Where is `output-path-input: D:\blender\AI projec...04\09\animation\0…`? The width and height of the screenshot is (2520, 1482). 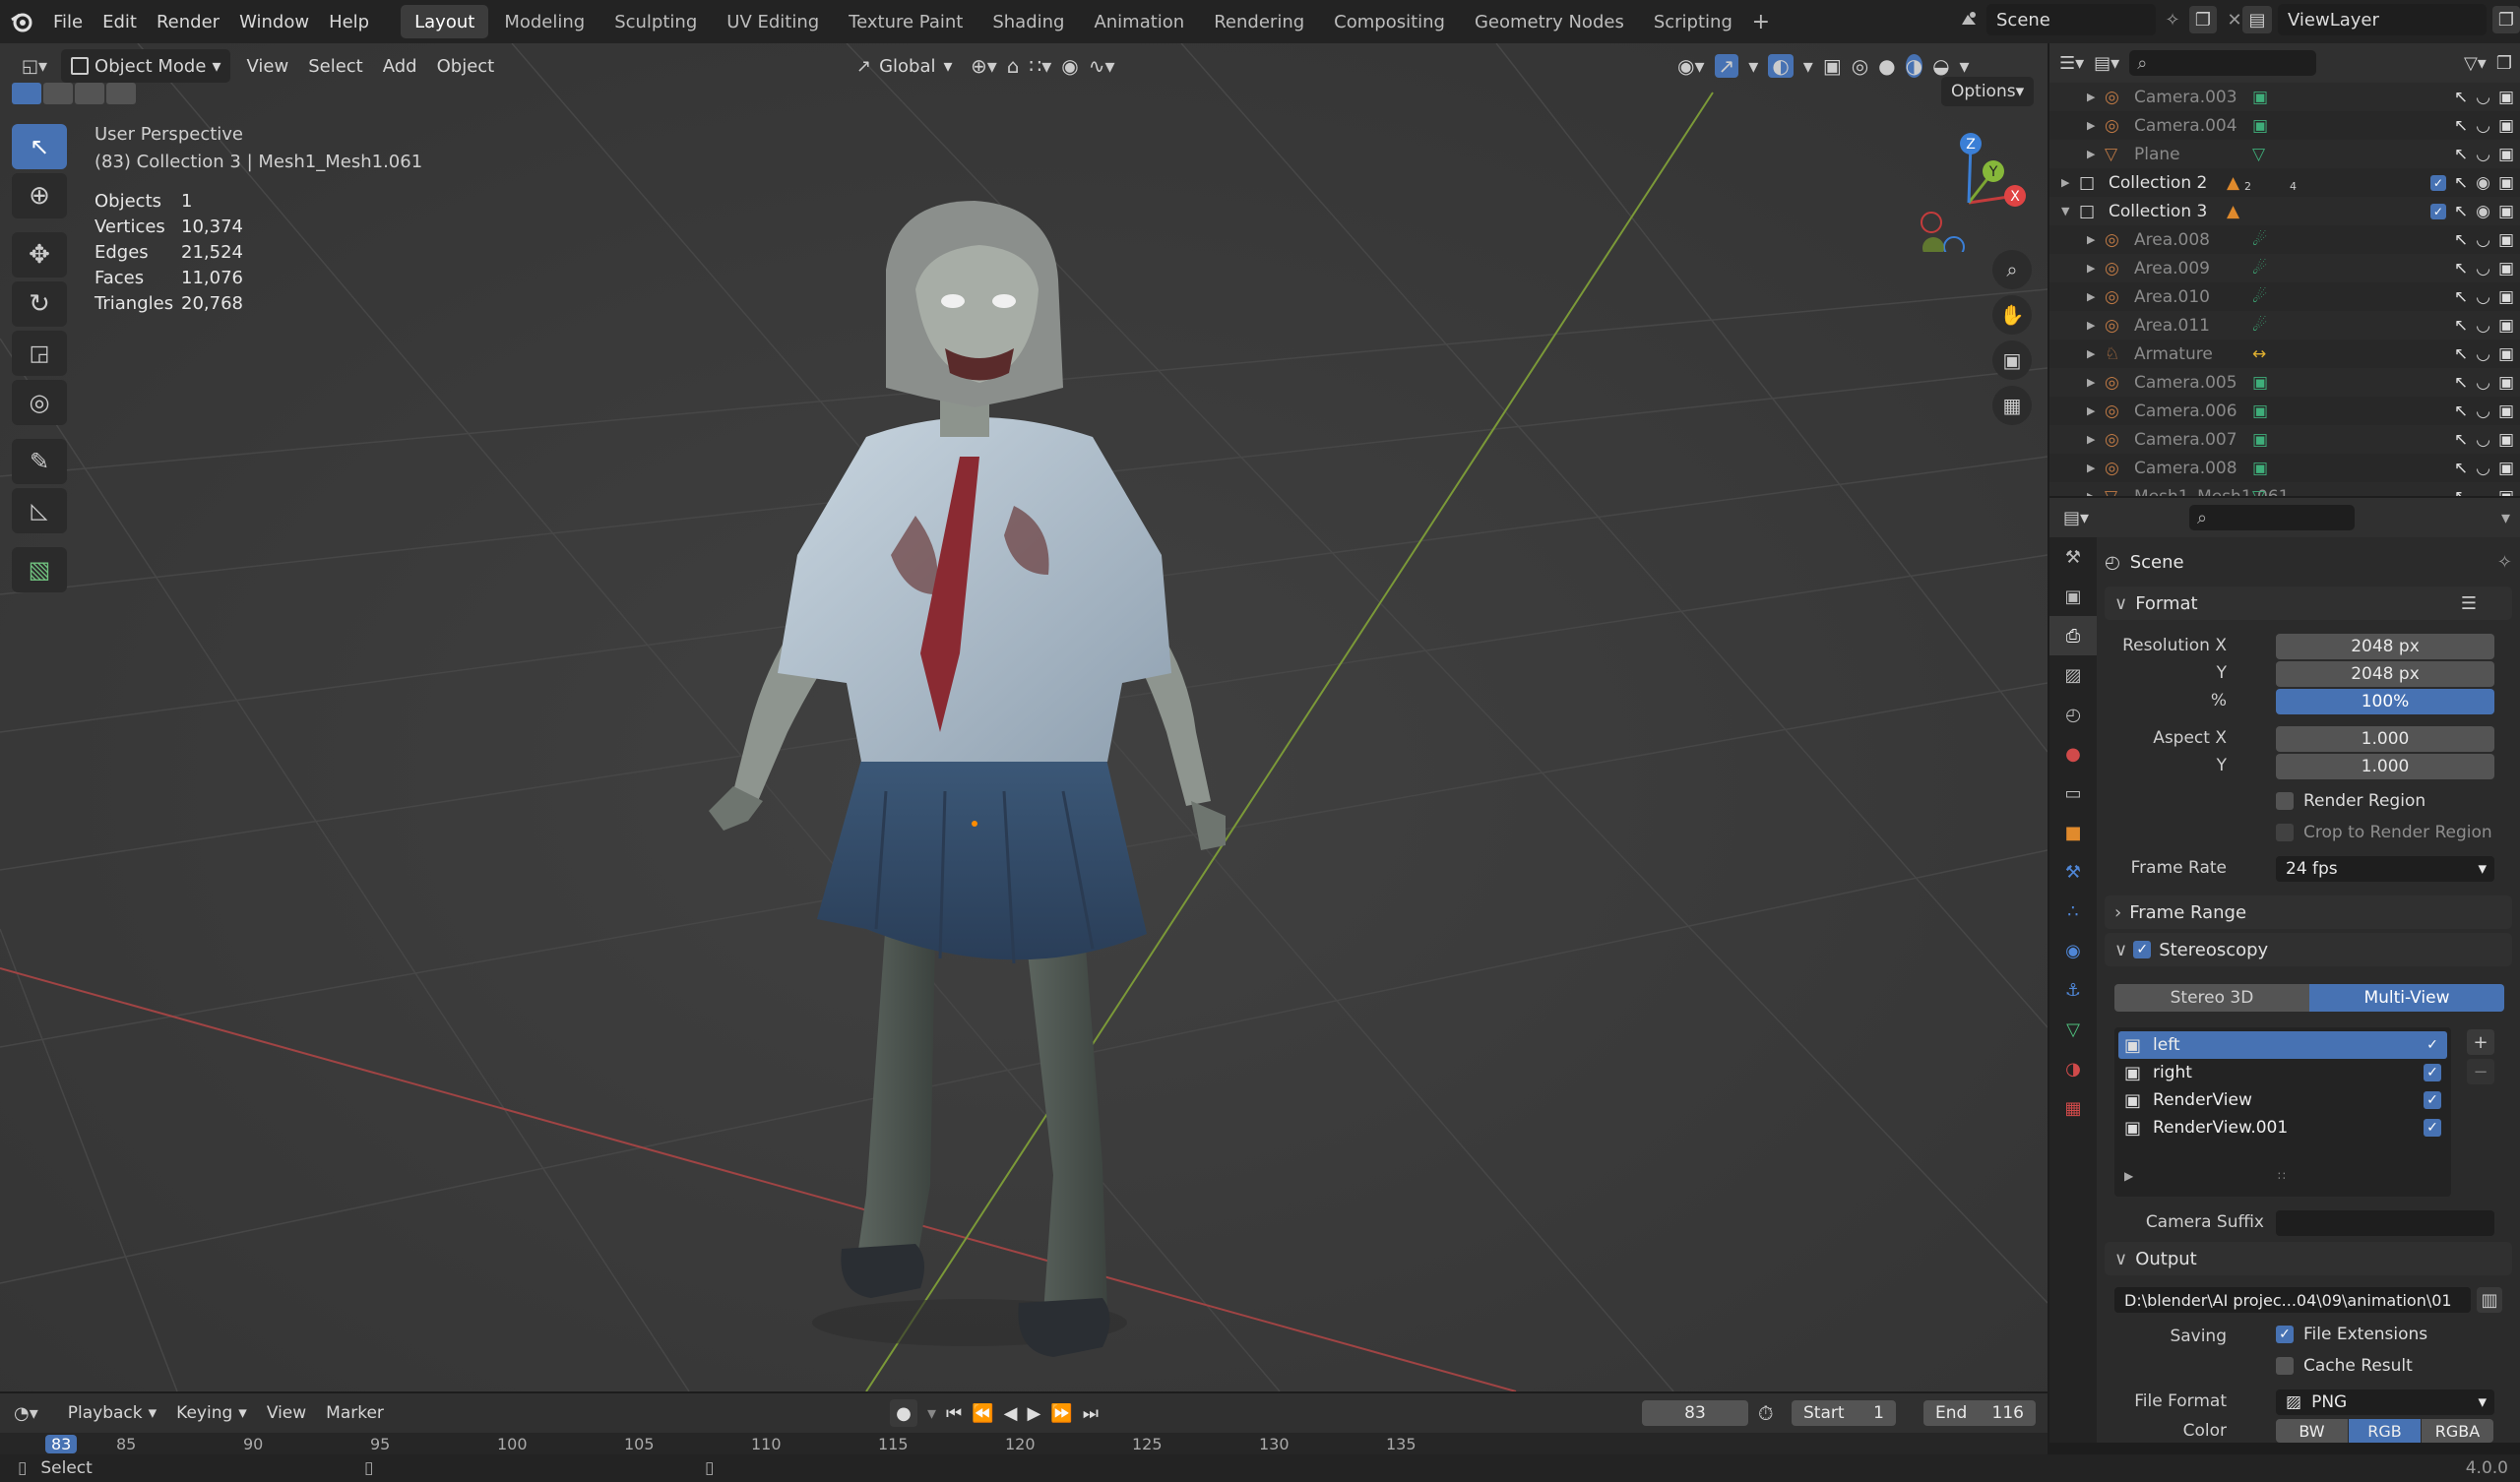
output-path-input: D:\blender\AI projec...04\09\animation\0… is located at coordinates (2292, 1300).